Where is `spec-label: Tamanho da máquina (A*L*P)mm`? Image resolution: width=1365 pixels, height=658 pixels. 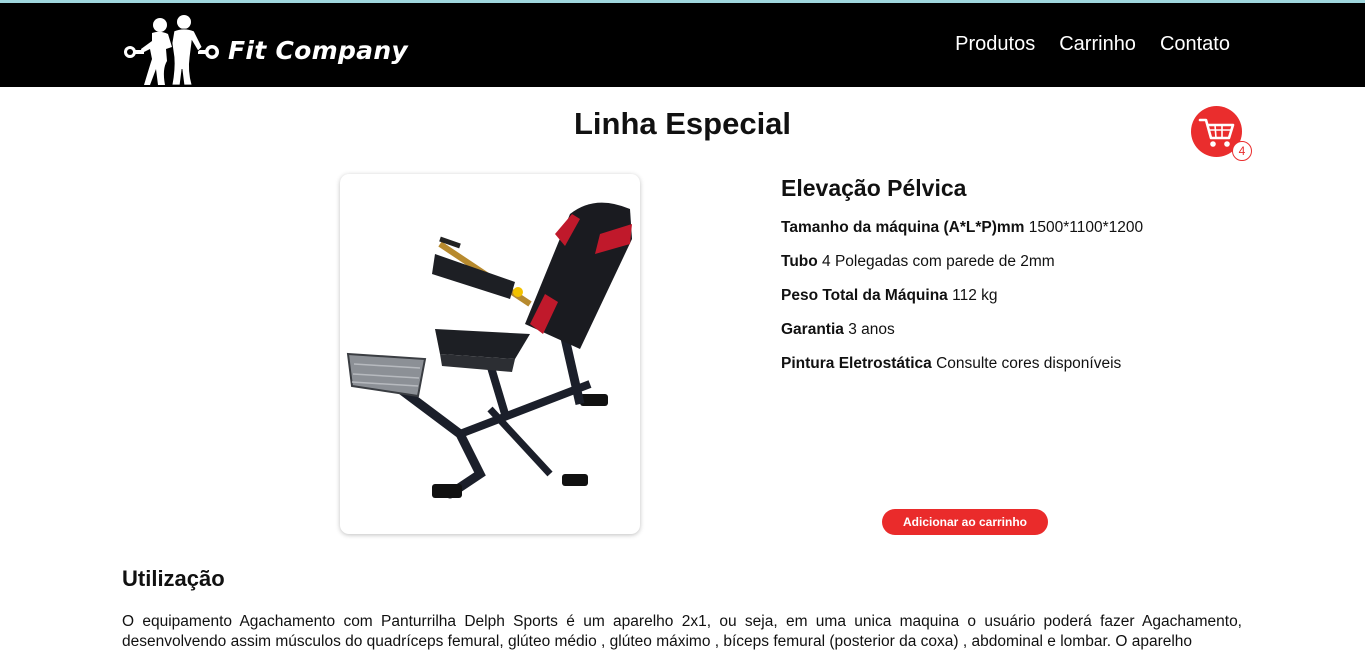
spec-label: Tamanho da máquina (A*L*P)mm is located at coordinates (903, 227).